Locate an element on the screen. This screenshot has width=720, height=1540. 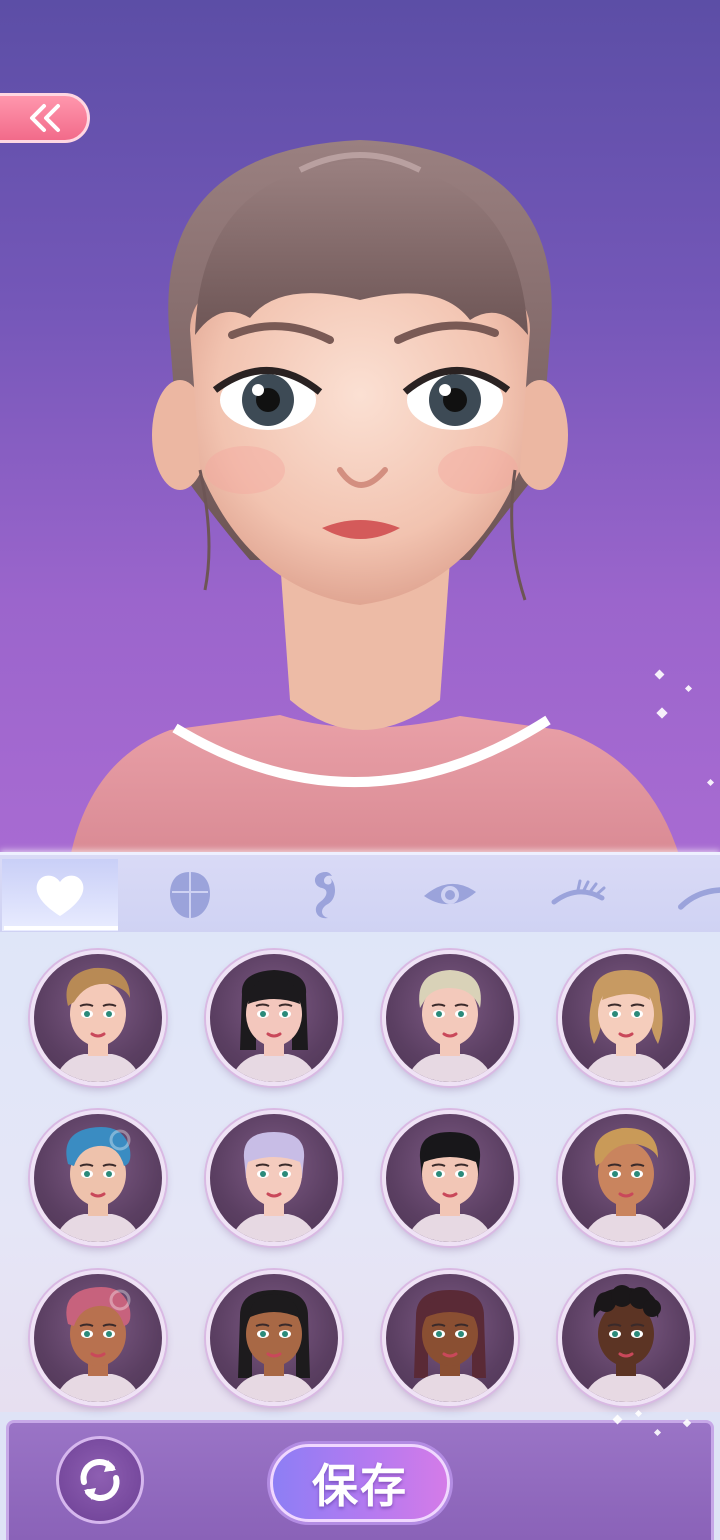
tab-favorites is located at coordinates (60, 895).